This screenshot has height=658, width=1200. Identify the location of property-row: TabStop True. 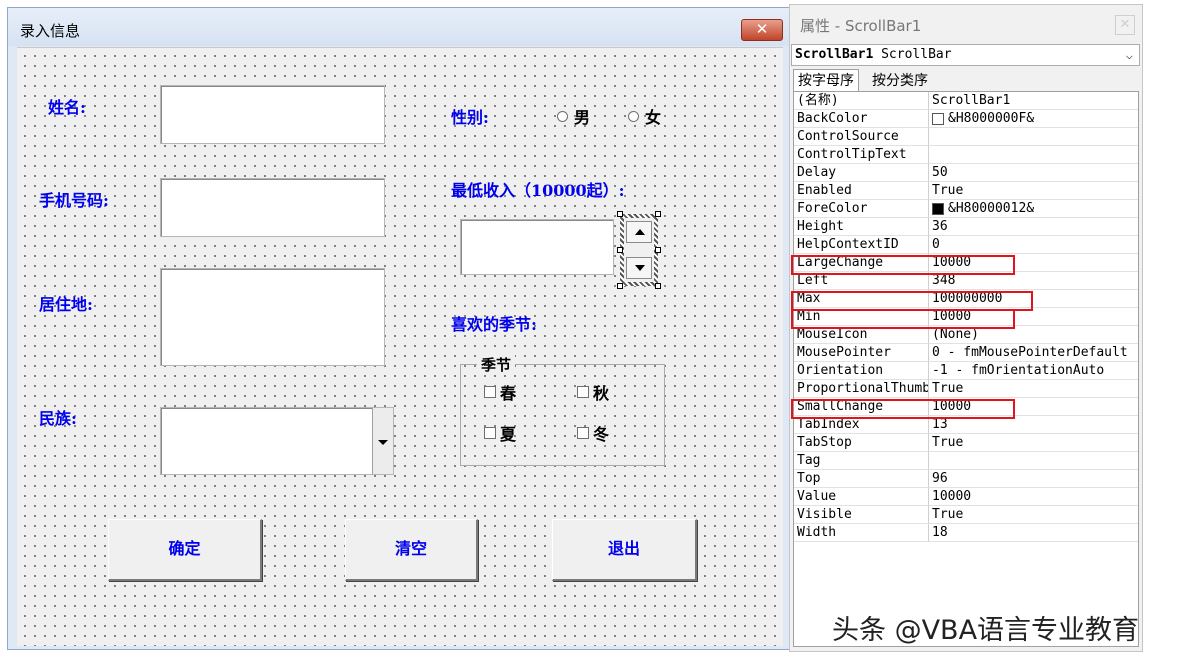
(966, 443).